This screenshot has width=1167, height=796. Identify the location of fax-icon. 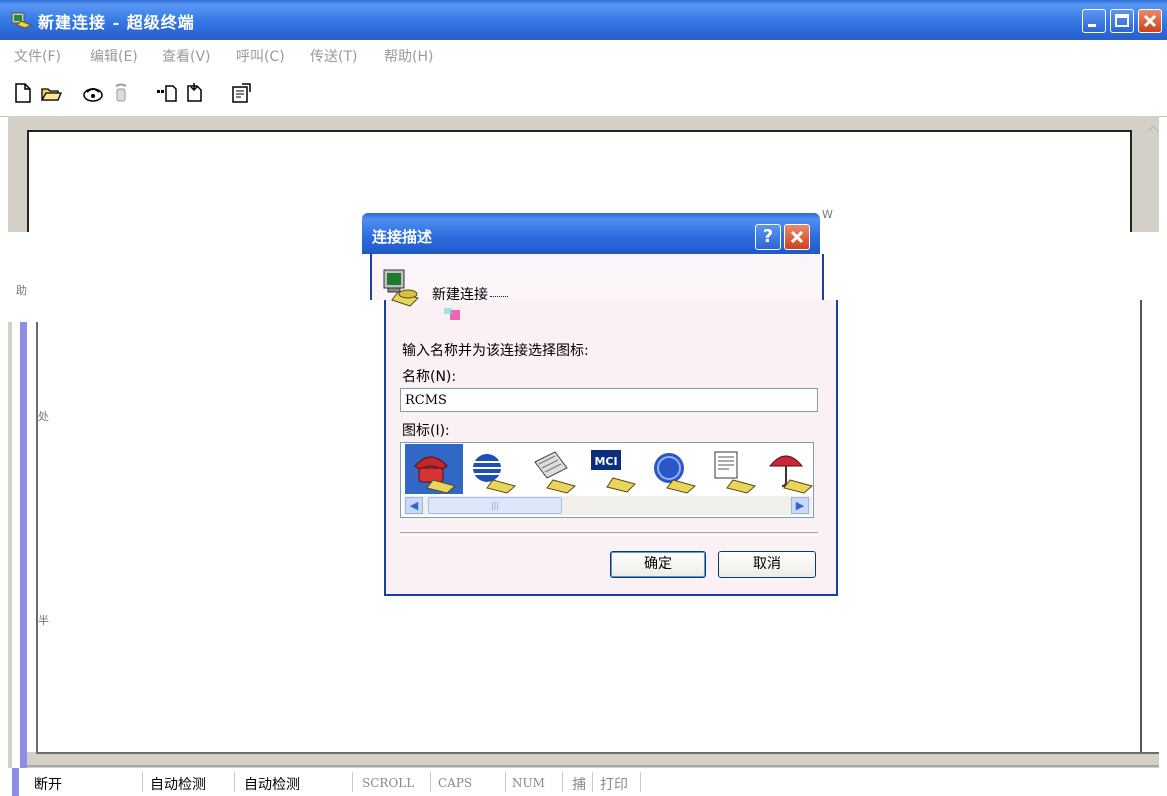
(554, 470).